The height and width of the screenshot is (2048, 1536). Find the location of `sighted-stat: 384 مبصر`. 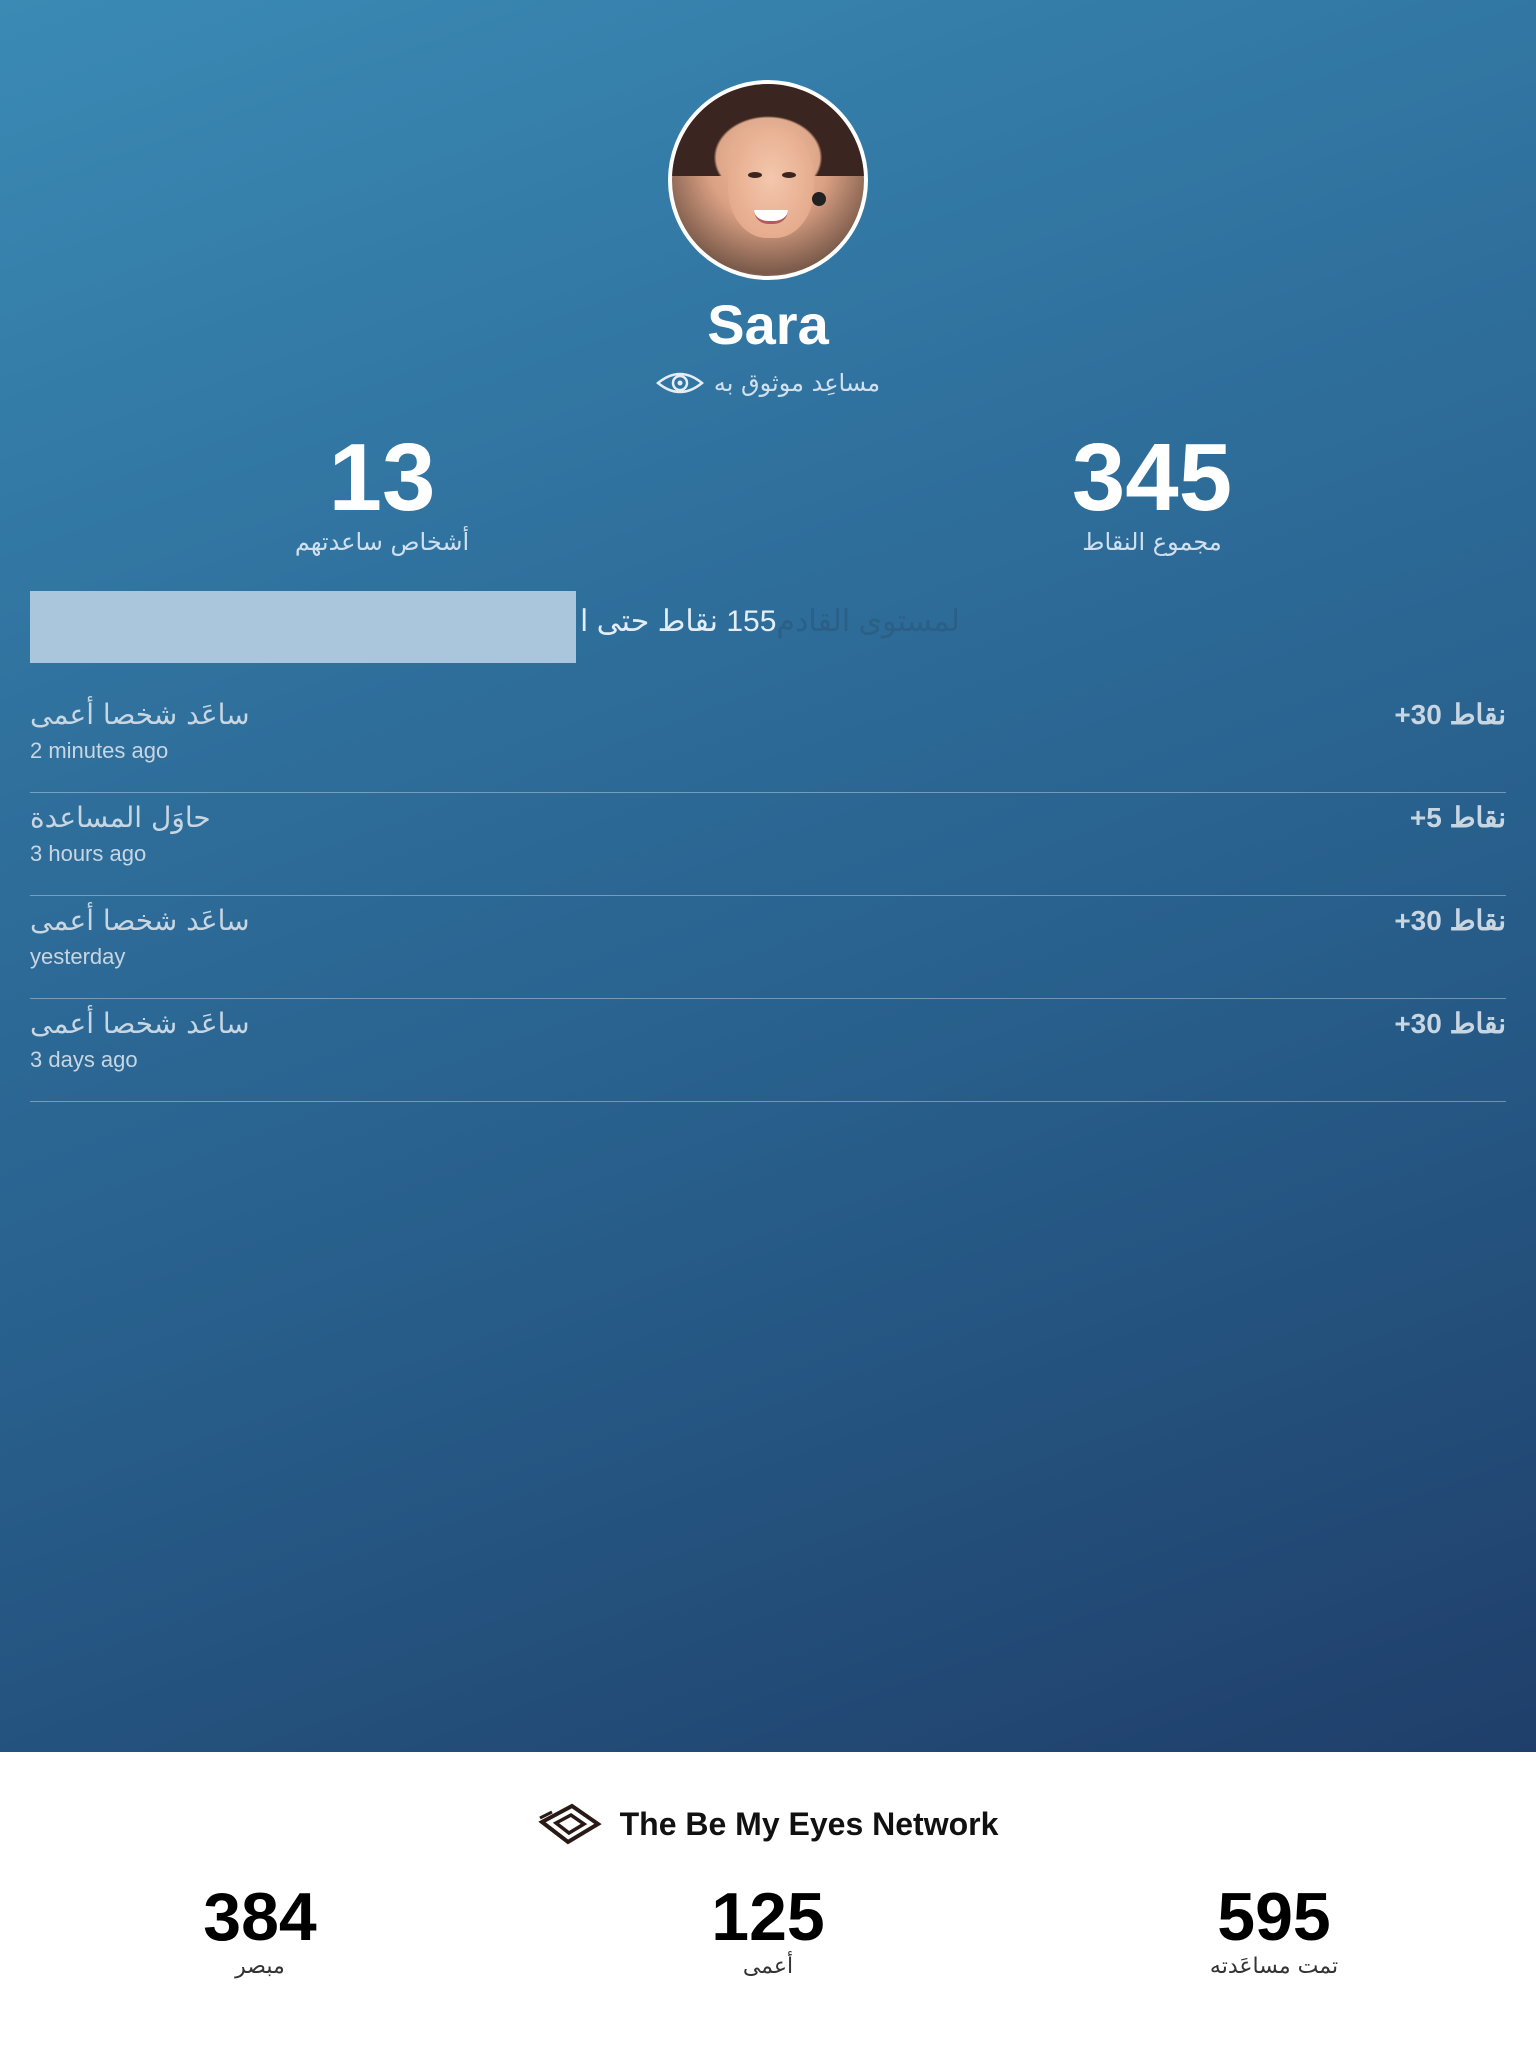

sighted-stat: 384 مبصر is located at coordinates (260, 1930).